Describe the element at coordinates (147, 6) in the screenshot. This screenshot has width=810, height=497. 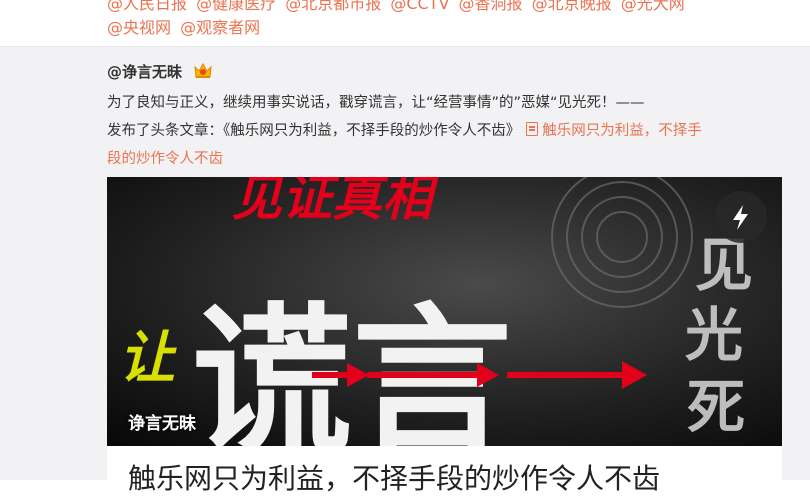
I see `mention-link: @人民日报` at that location.